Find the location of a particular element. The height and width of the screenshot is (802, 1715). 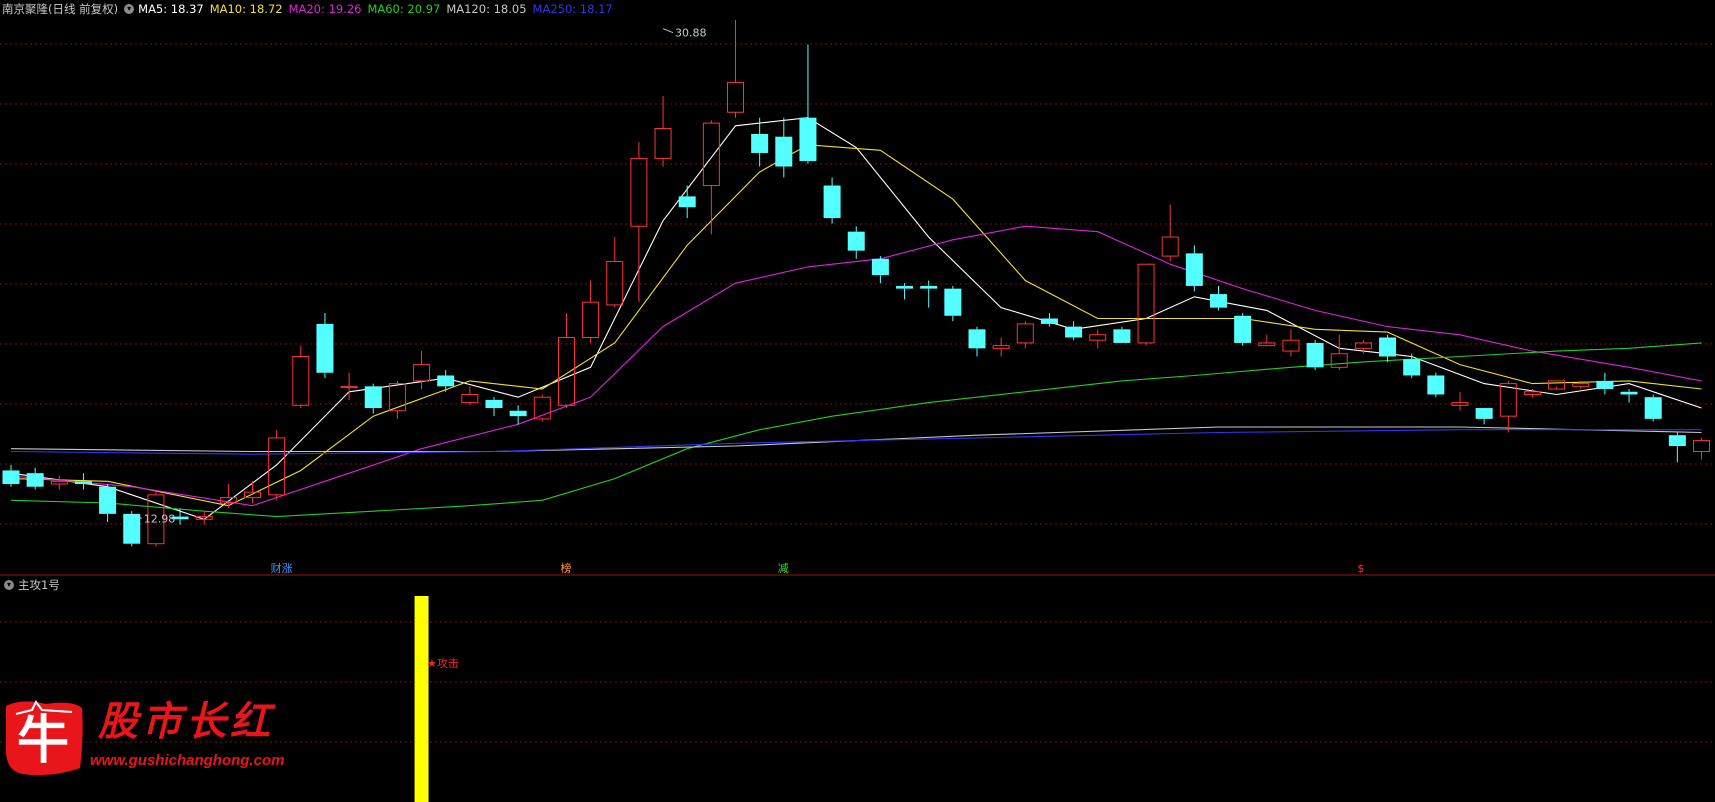

price-annotation: 30.88 is located at coordinates (684, 33).